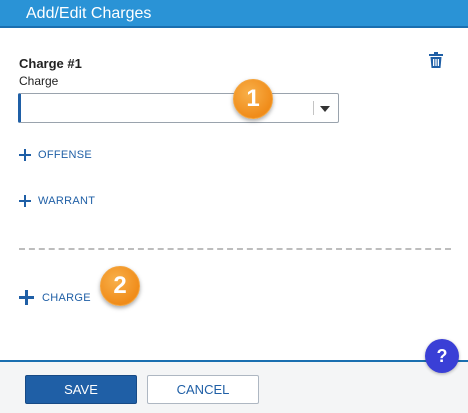  What do you see at coordinates (66, 297) in the screenshot?
I see `add-charge-label: CHARGE` at bounding box center [66, 297].